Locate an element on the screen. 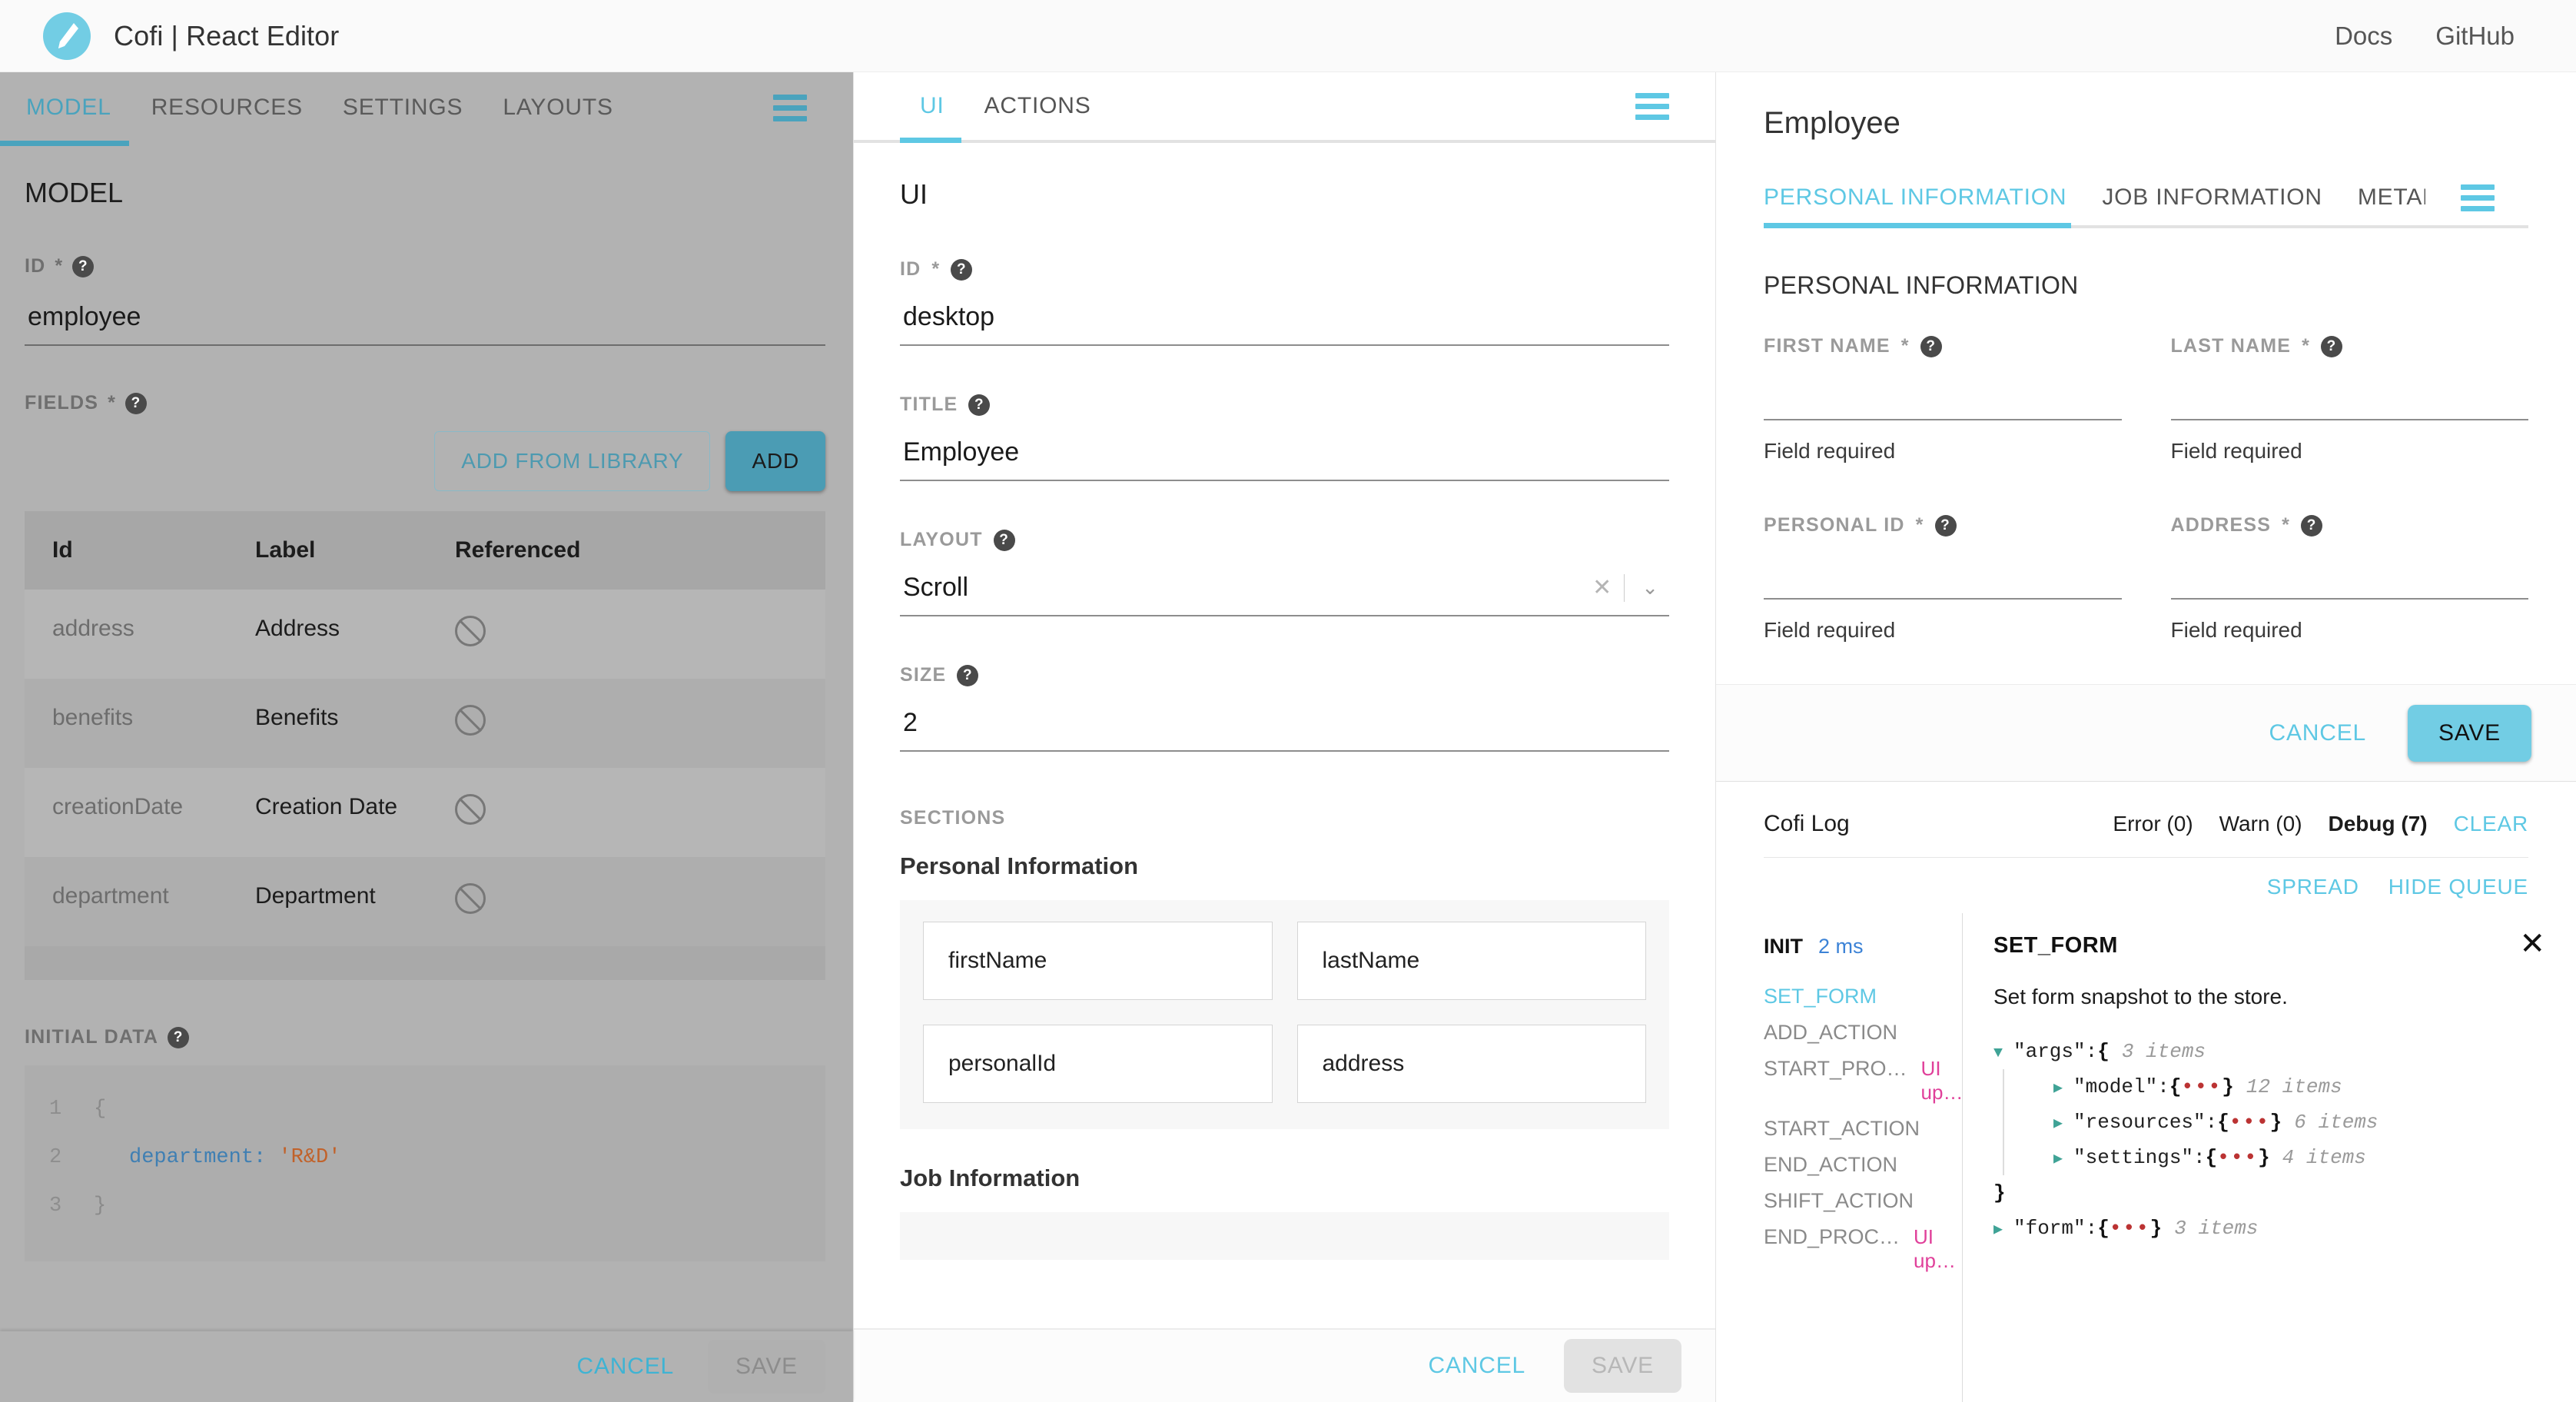 This screenshot has height=1402, width=2576. field-personal-id-label: PERSONAL ID * ? is located at coordinates (1943, 525).